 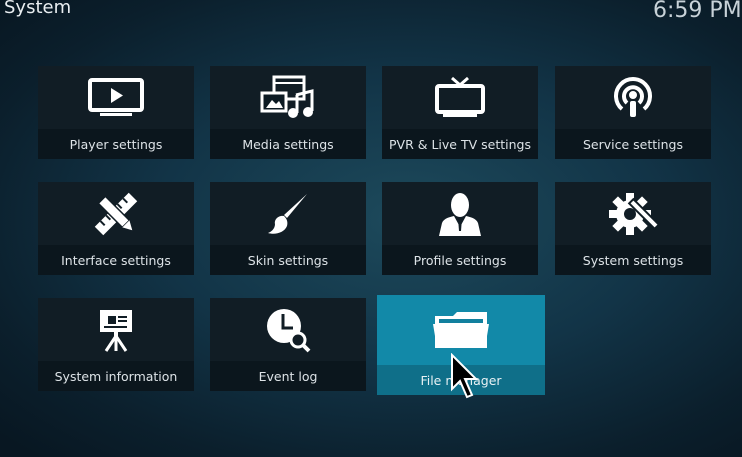 I want to click on tile-event-log: Event log, so click(x=288, y=344).